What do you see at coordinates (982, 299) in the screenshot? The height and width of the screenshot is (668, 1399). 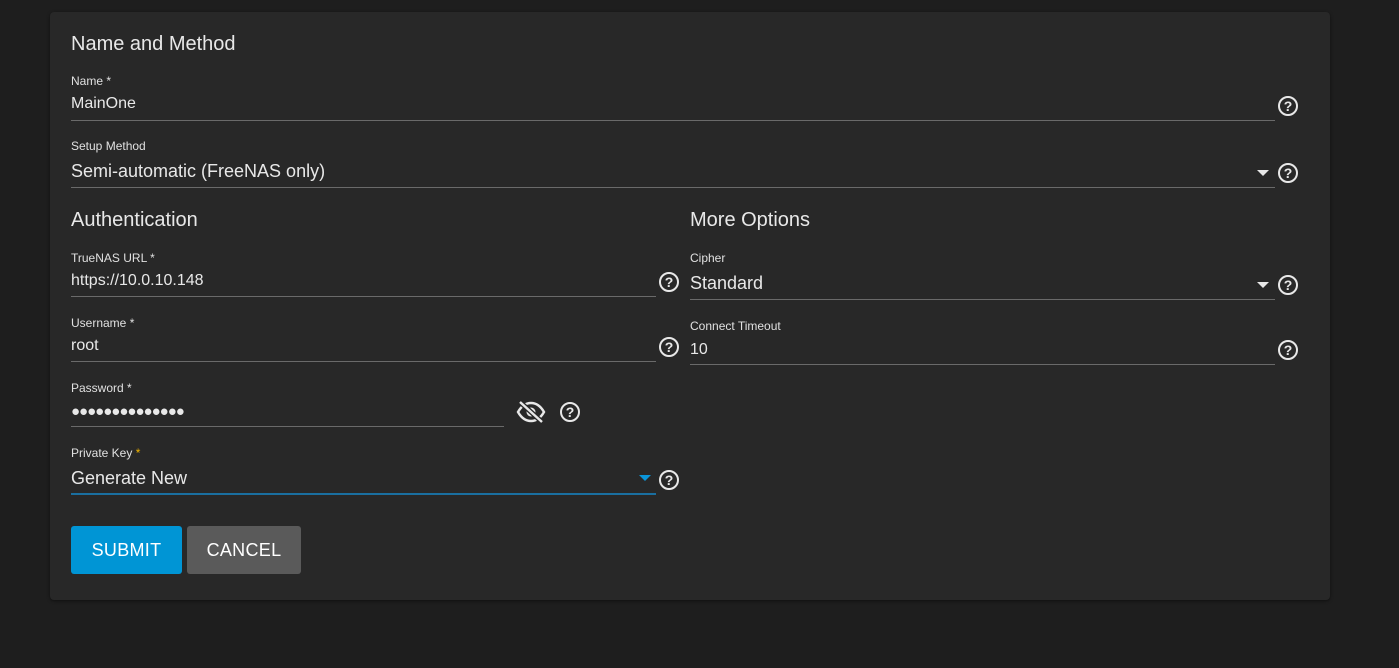 I see `cipher-underline` at bounding box center [982, 299].